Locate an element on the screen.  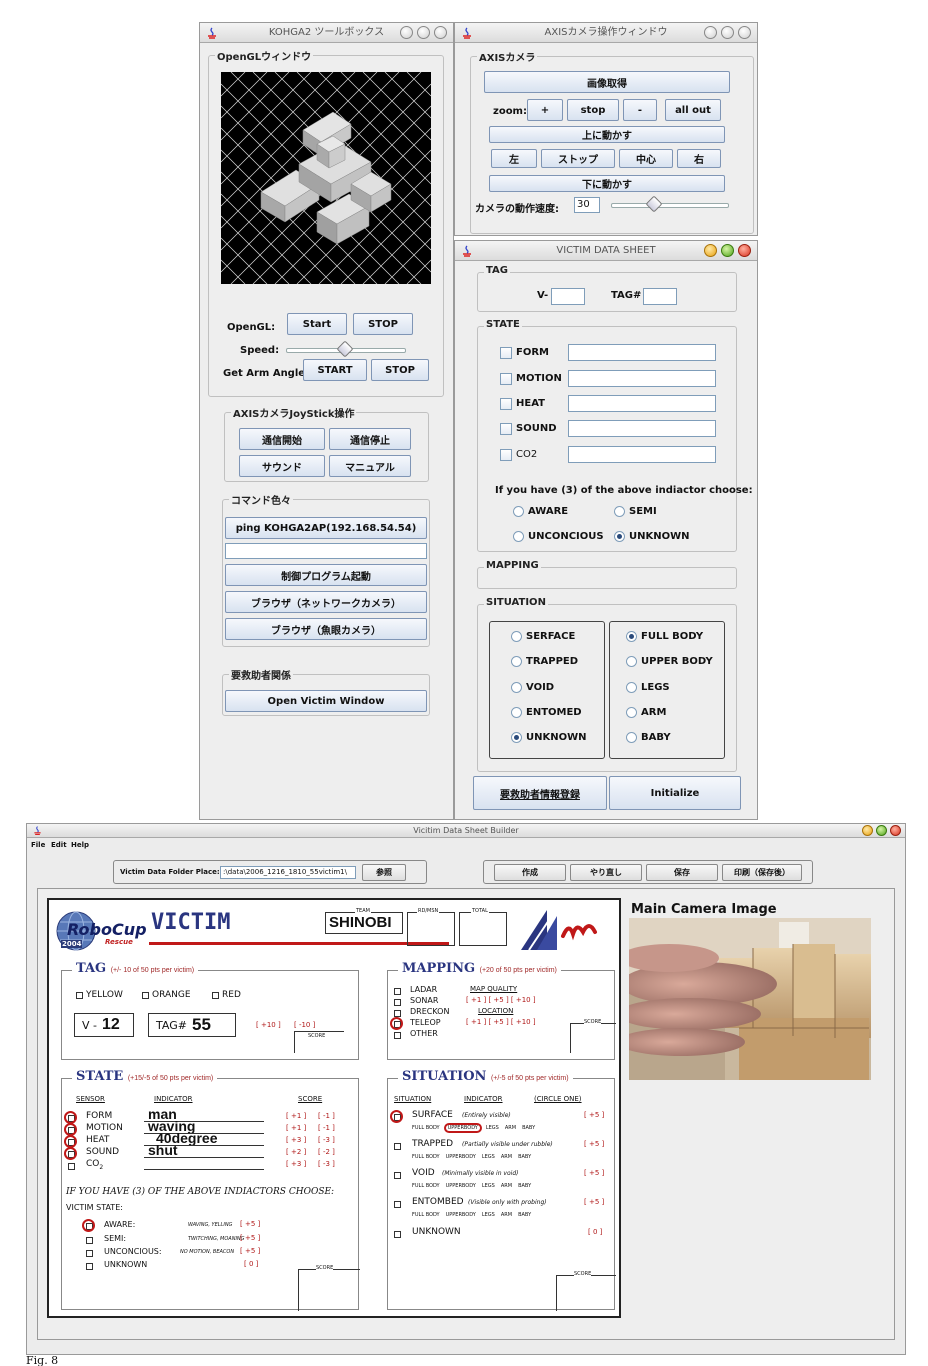
initialize-button: Initialize is located at coordinates (675, 793).